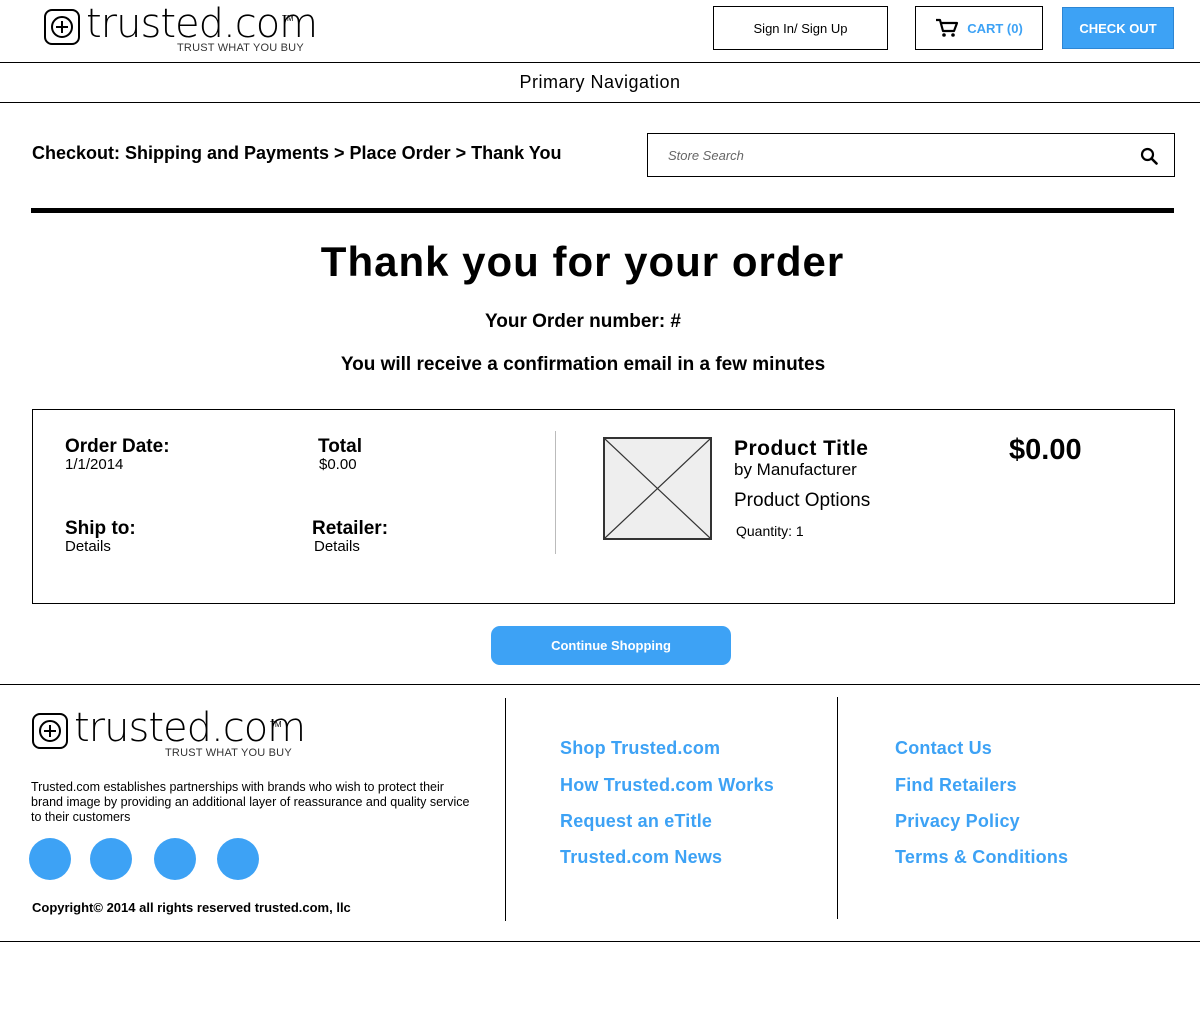  I want to click on continue-shopping-button: Continue Shopping, so click(611, 645).